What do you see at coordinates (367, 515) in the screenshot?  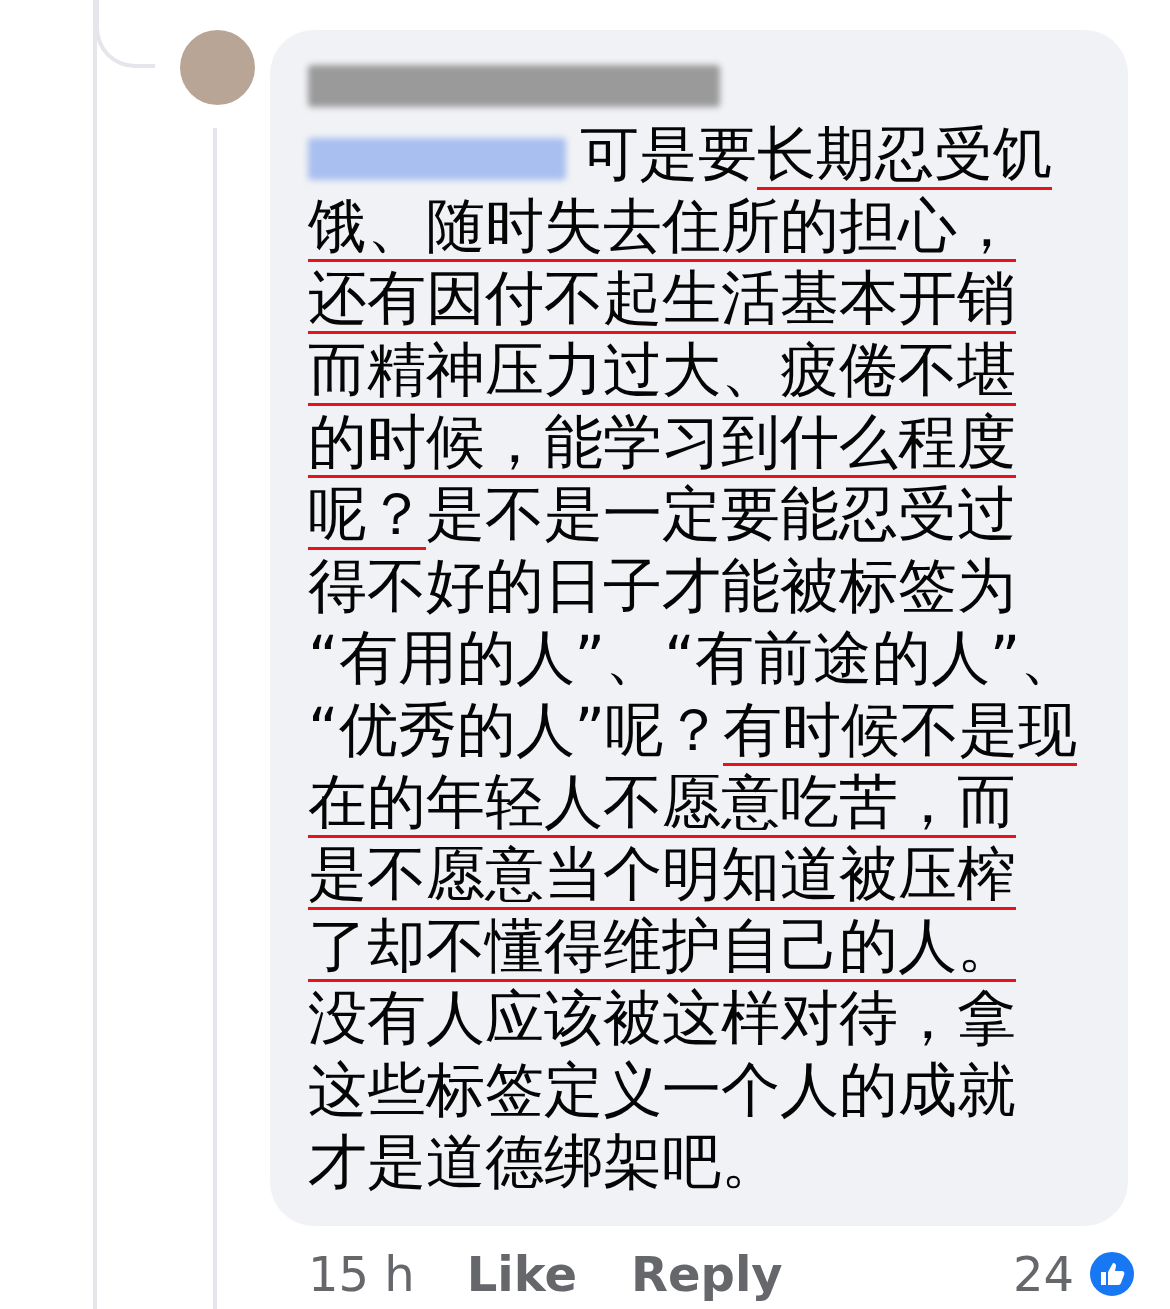 I see `underlined-text: 呢？` at bounding box center [367, 515].